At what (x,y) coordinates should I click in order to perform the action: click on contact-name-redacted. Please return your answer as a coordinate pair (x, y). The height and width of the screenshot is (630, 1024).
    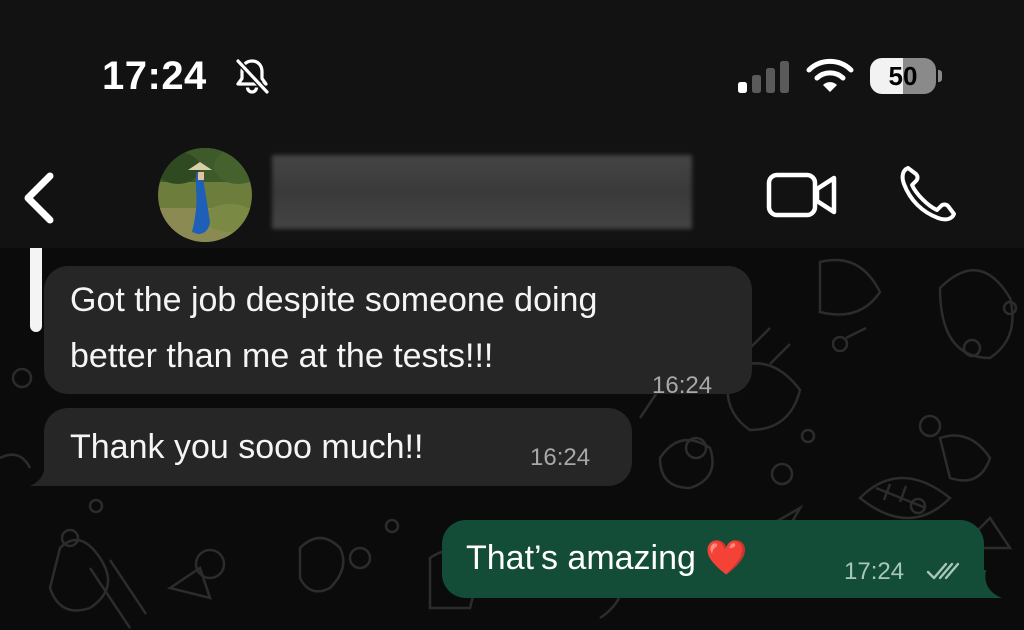
    Looking at the image, I should click on (482, 192).